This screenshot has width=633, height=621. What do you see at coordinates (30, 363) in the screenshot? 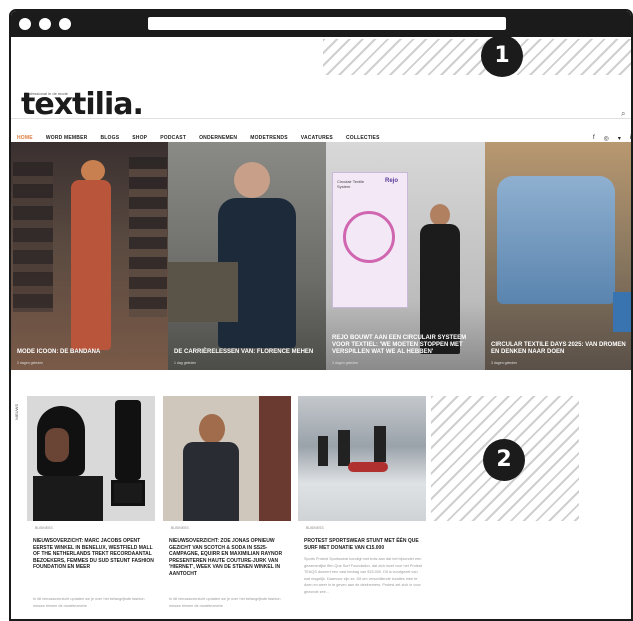
I see `hero-date: 2 dagen geleden` at bounding box center [30, 363].